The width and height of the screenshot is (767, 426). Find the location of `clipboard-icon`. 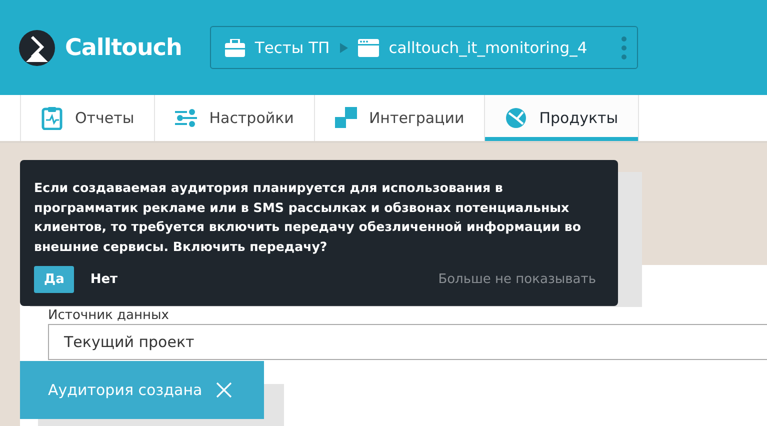

clipboard-icon is located at coordinates (52, 118).